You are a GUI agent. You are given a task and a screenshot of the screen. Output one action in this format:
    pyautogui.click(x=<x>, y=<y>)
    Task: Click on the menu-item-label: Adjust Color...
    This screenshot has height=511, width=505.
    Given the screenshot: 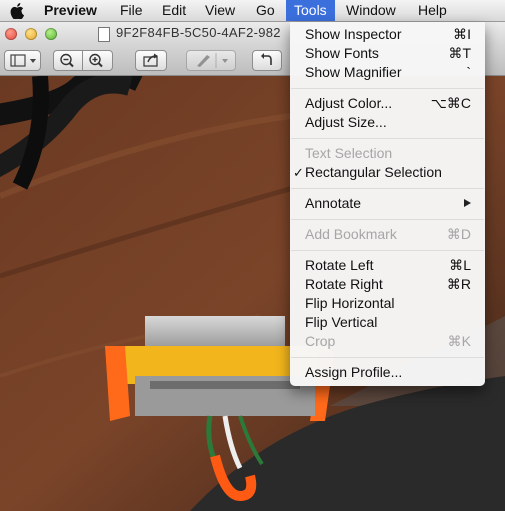 What is the action you would take?
    pyautogui.click(x=349, y=103)
    